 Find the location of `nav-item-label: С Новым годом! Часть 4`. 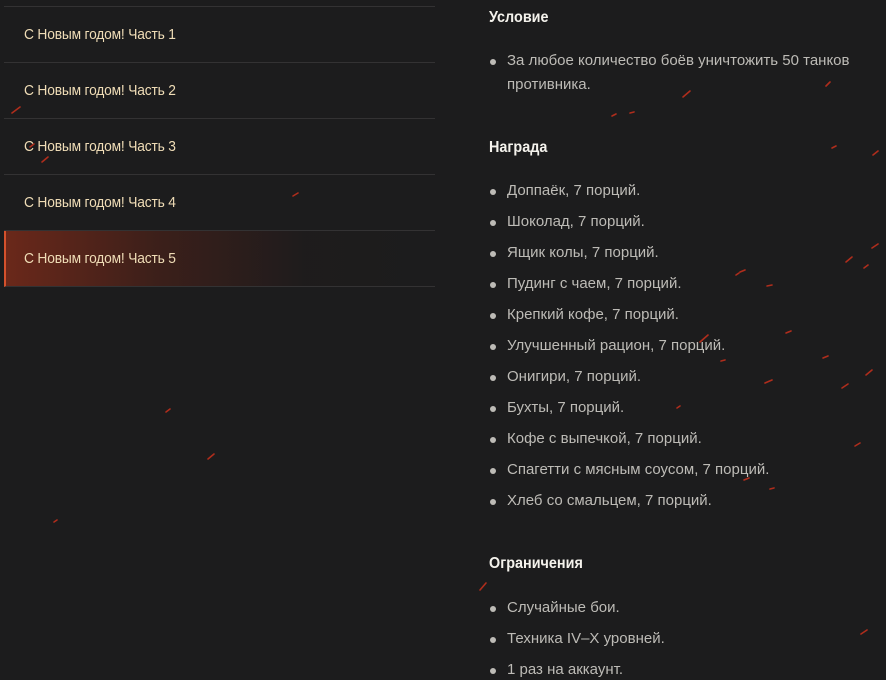

nav-item-label: С Новым годом! Часть 4 is located at coordinates (100, 202).